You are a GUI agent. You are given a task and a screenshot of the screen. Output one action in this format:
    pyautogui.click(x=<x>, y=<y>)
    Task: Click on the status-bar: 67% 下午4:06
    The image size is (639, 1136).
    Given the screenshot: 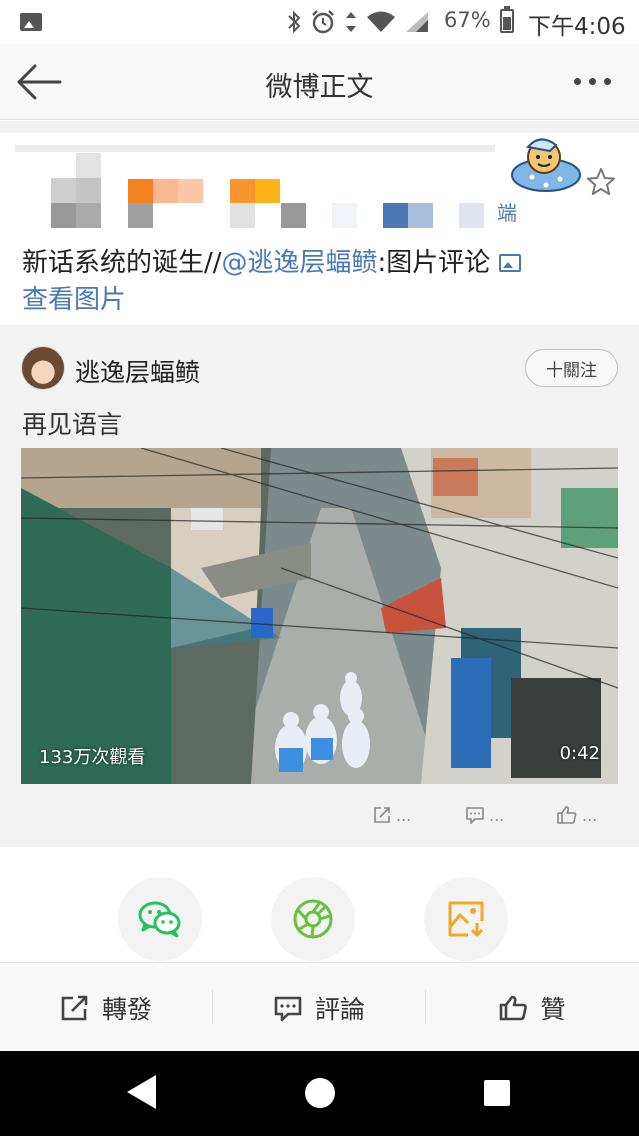 What is the action you would take?
    pyautogui.click(x=319, y=22)
    